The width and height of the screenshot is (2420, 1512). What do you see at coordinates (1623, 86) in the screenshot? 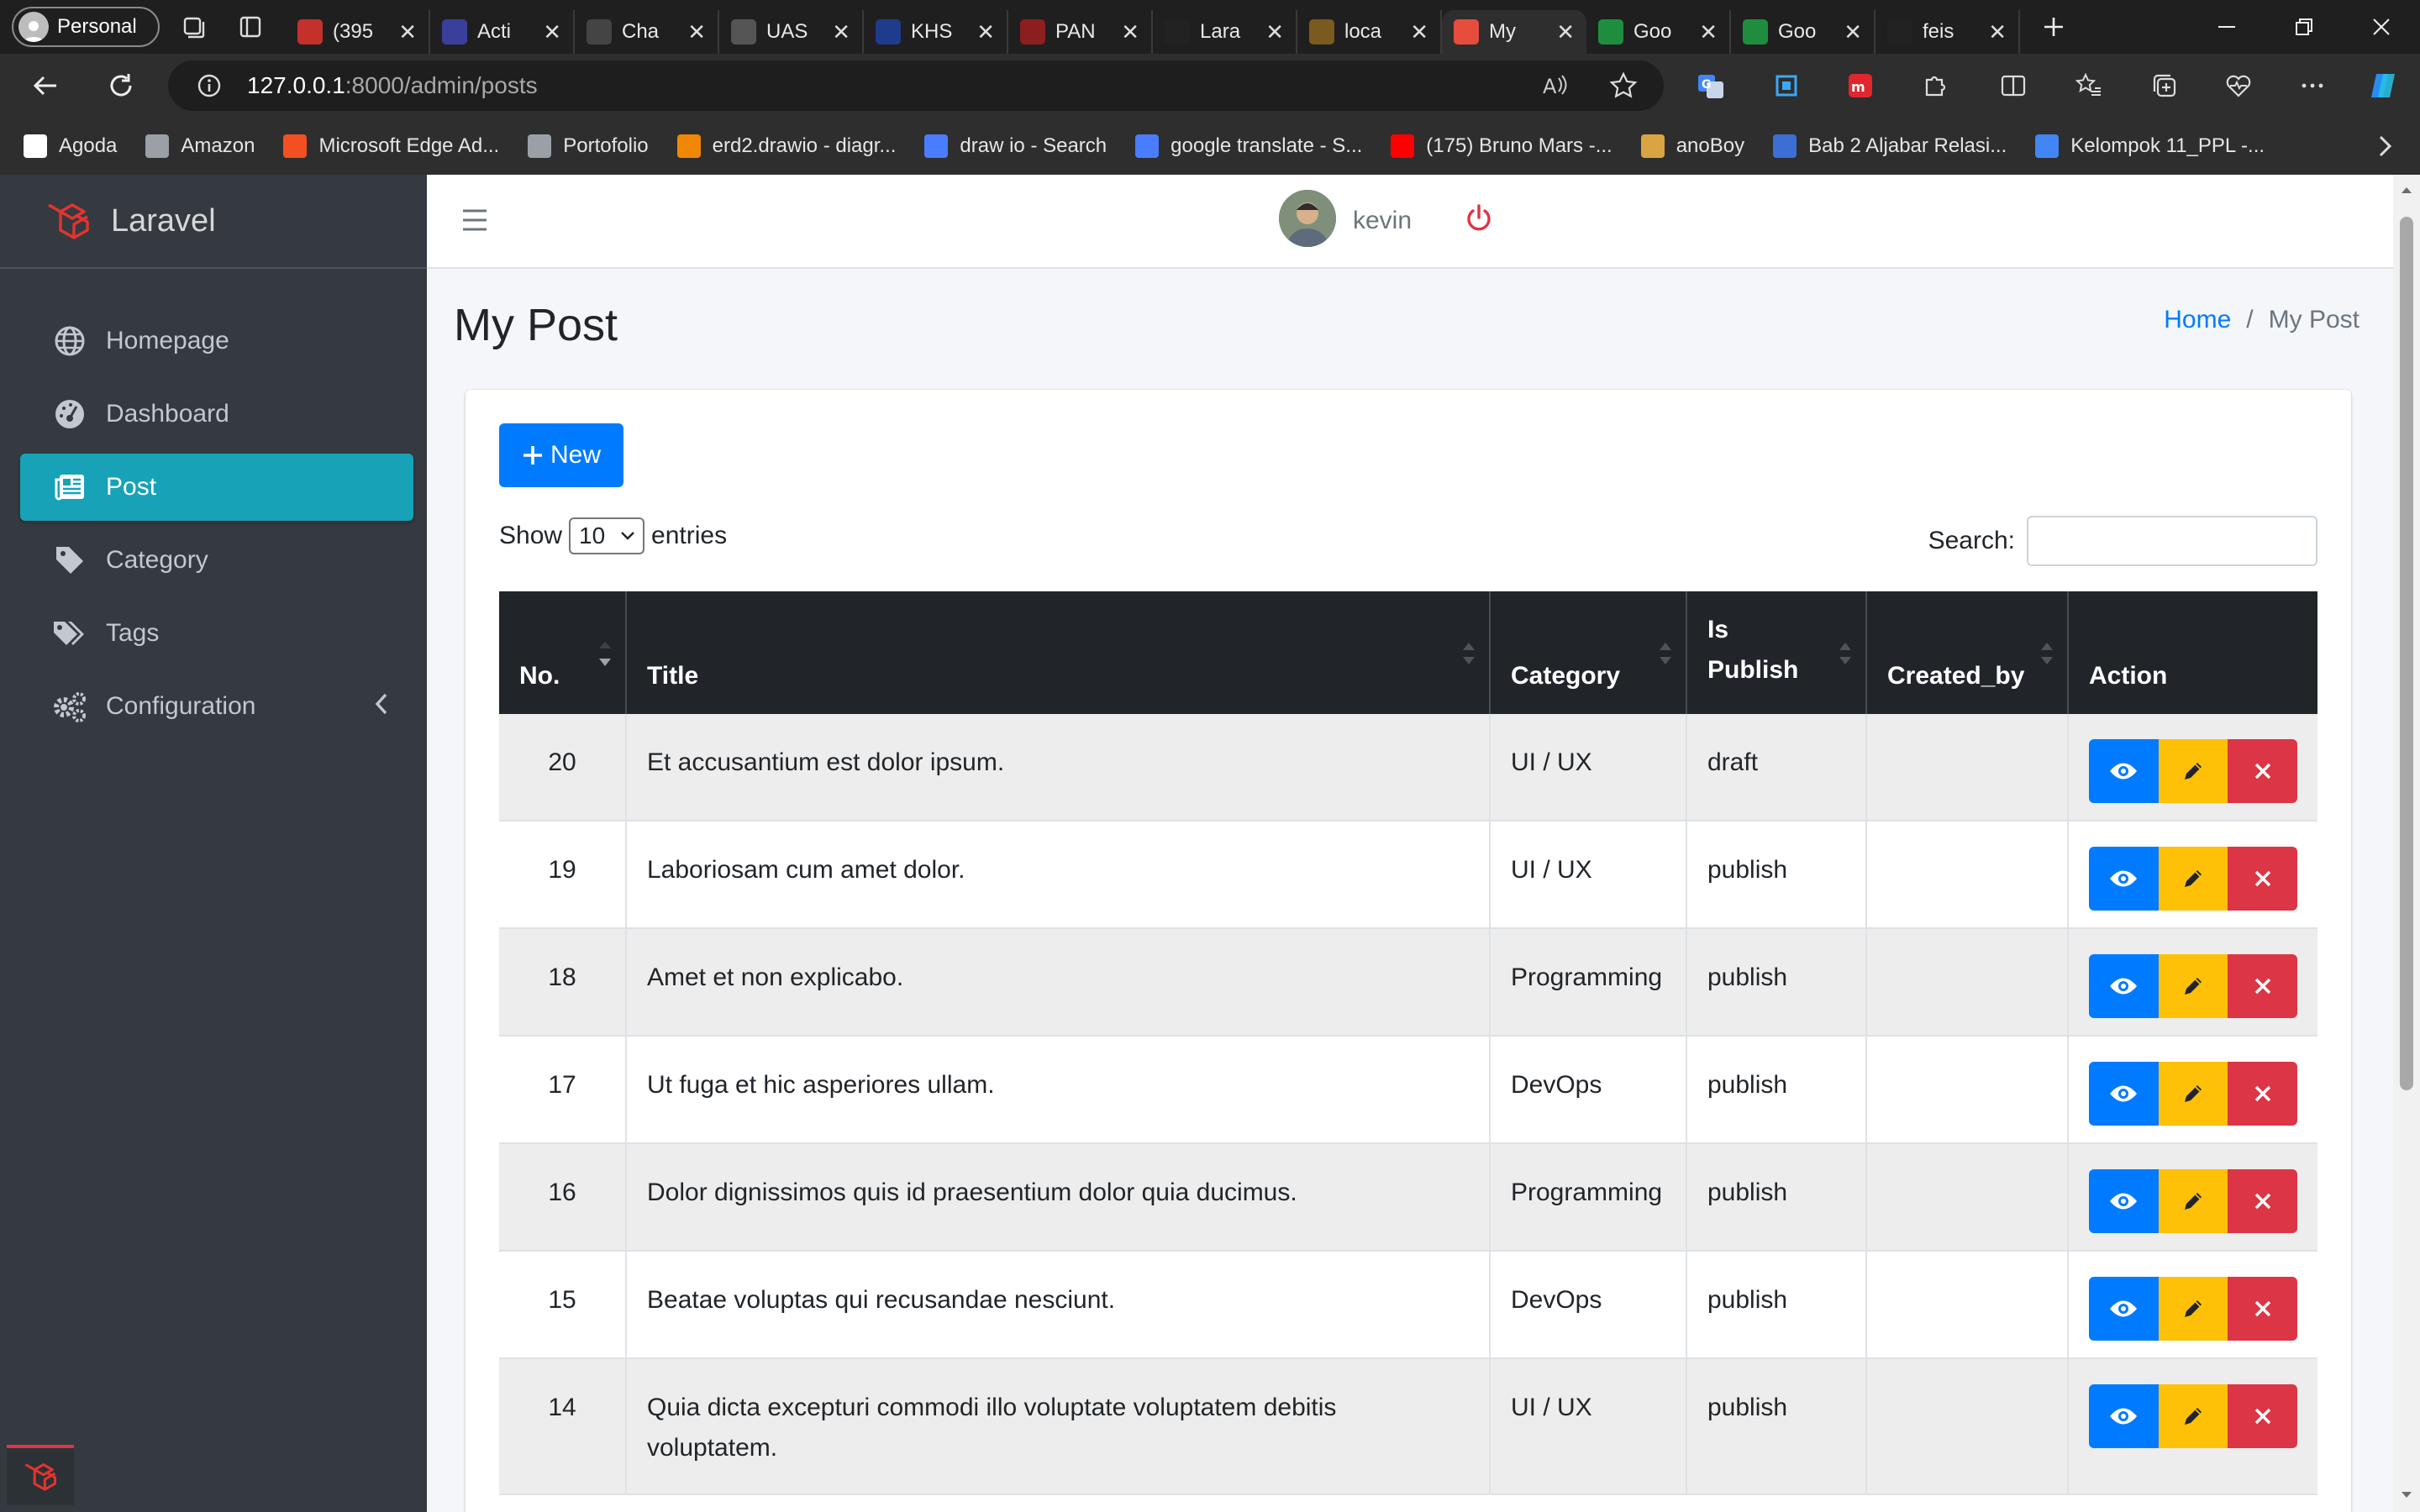
I see `favorite-star-icon` at bounding box center [1623, 86].